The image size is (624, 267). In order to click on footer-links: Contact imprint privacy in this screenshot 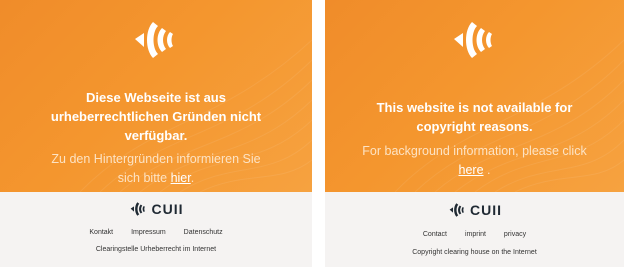, I will do `click(474, 234)`.